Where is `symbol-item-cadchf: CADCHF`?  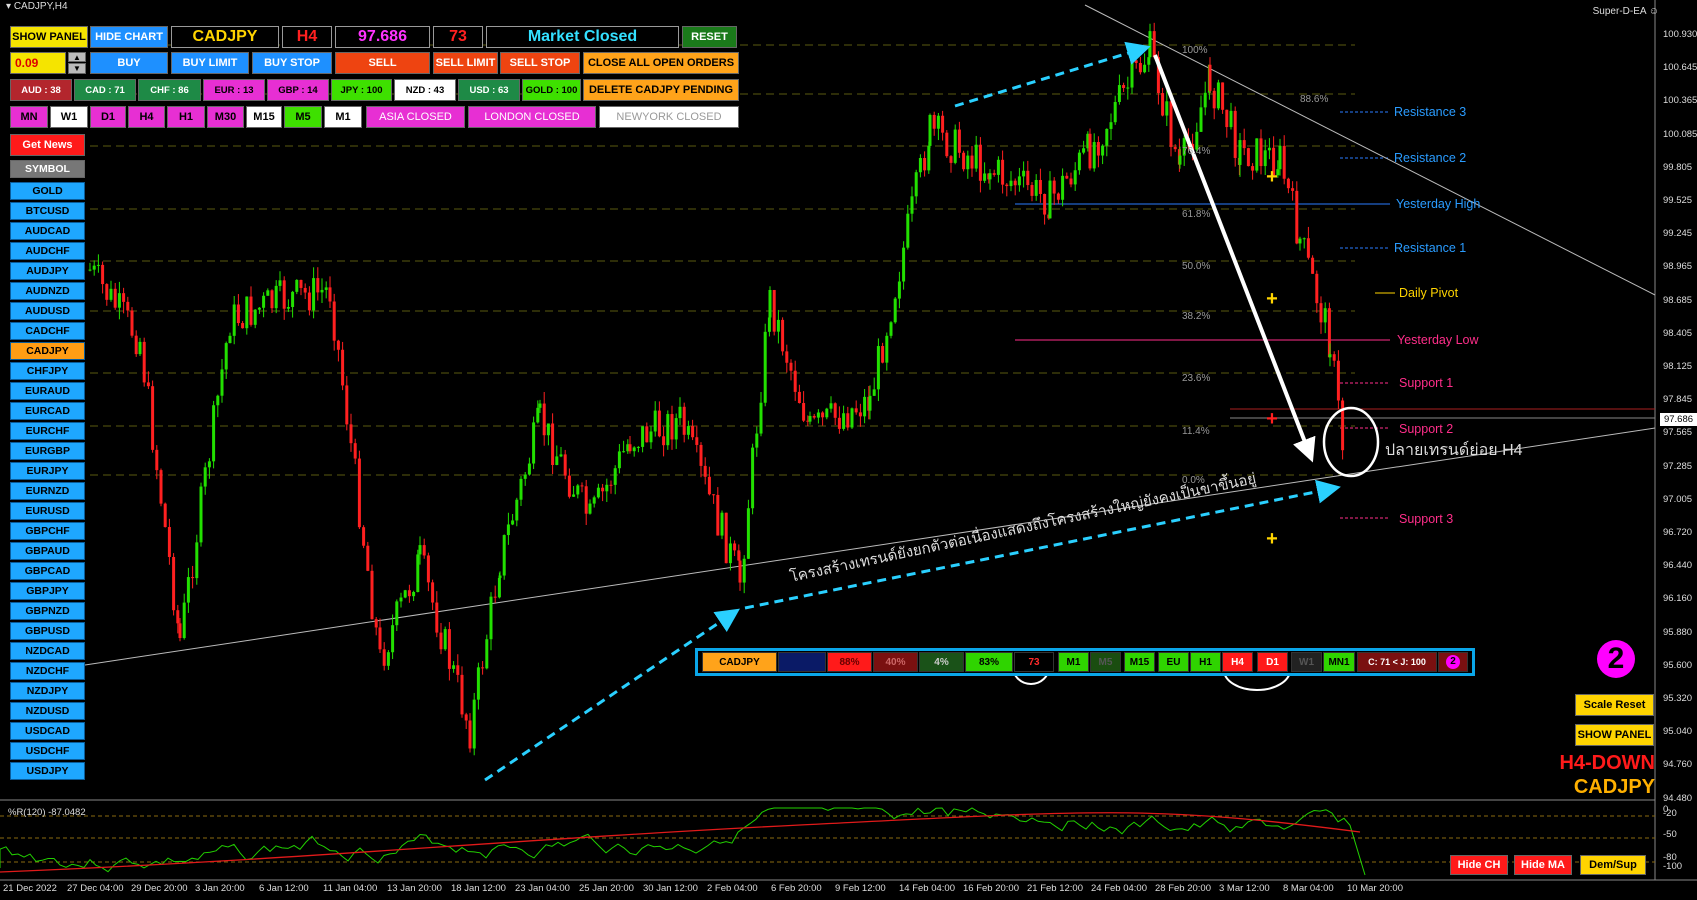
symbol-item-cadchf: CADCHF is located at coordinates (47, 331).